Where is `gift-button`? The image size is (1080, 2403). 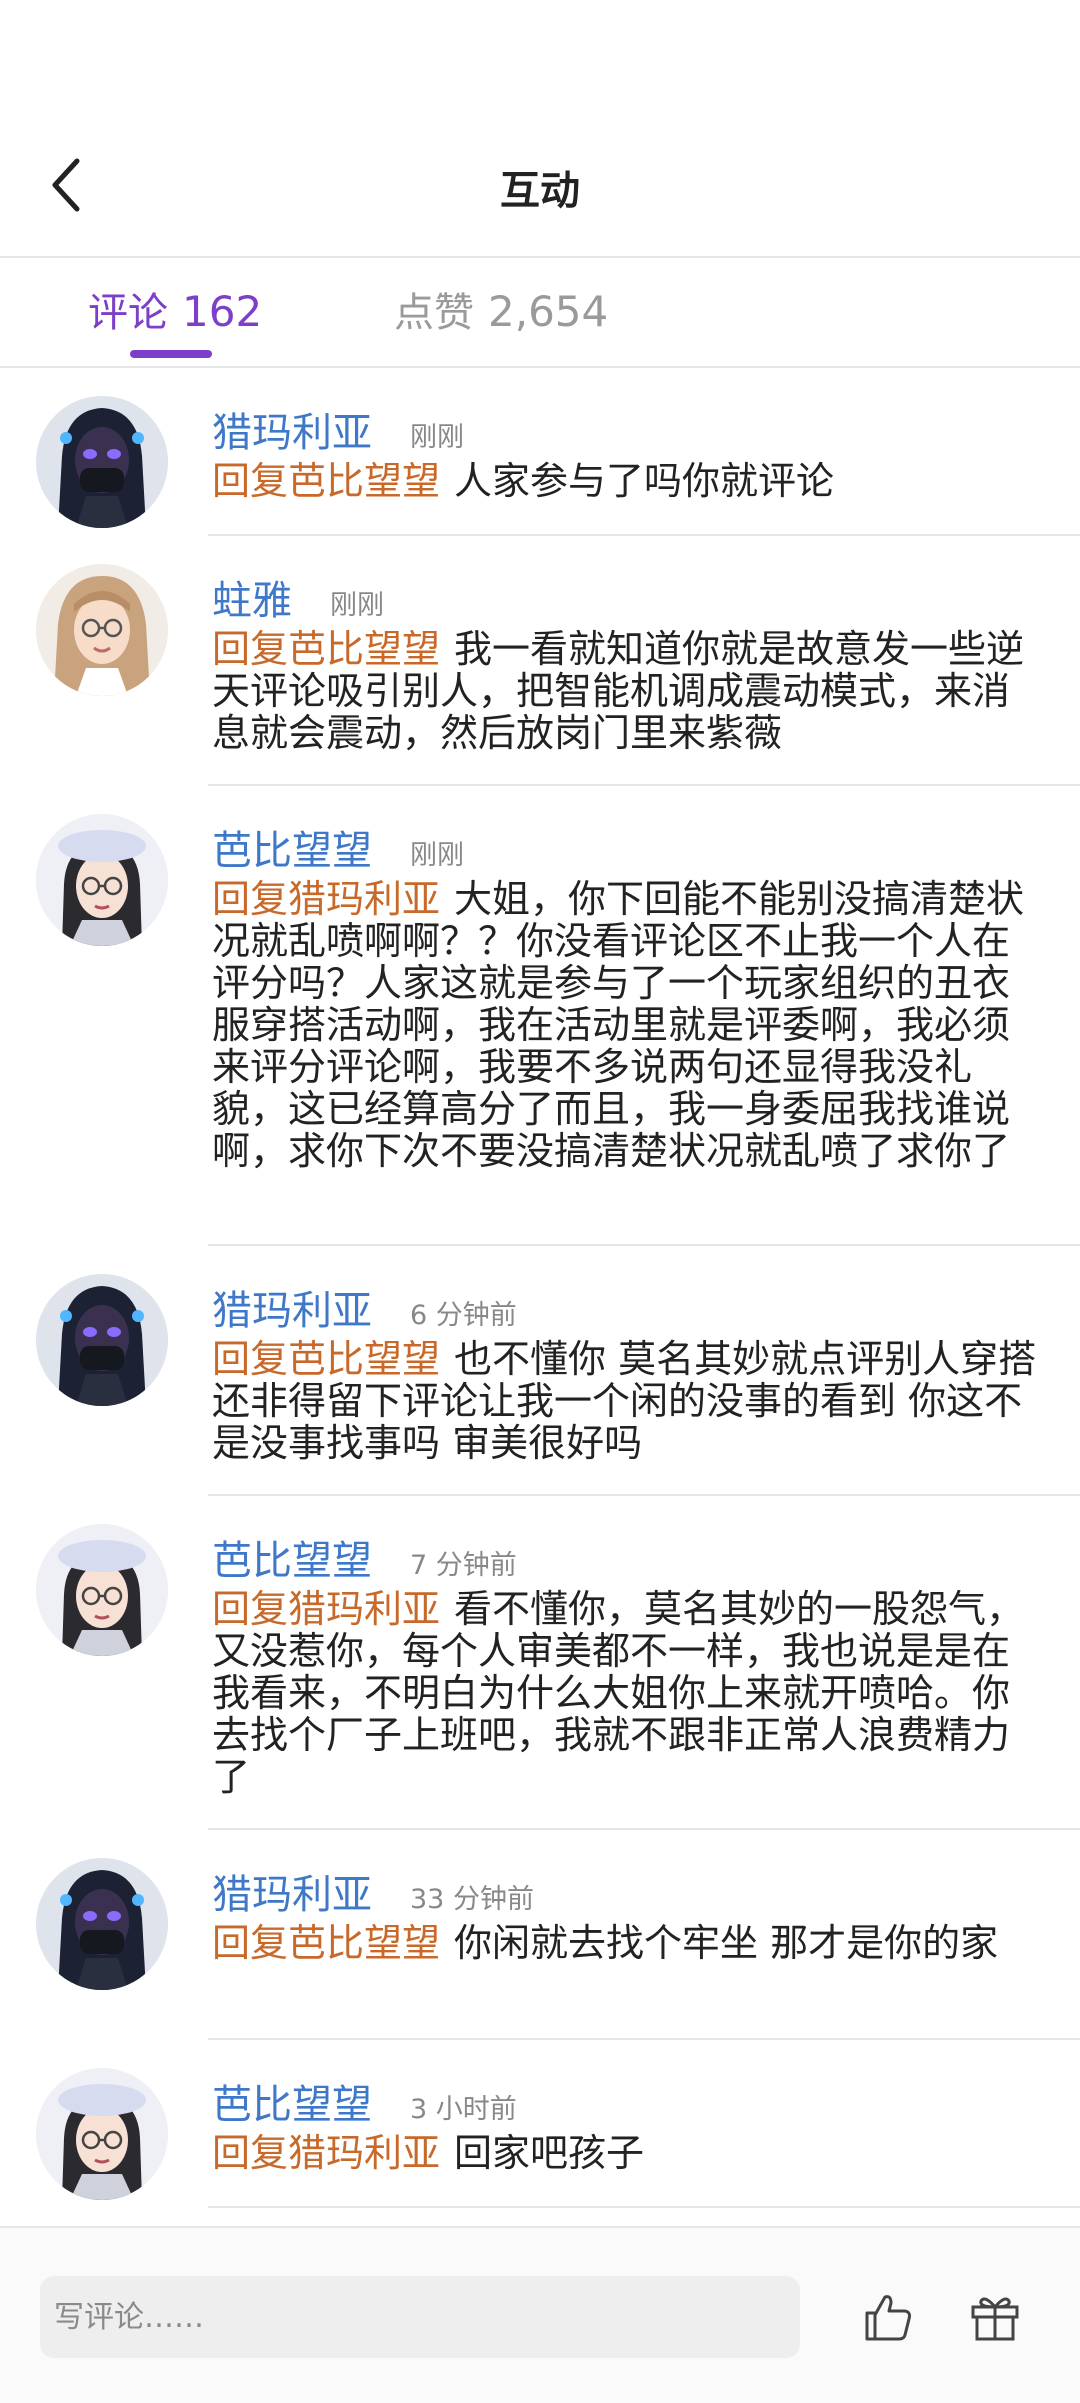 gift-button is located at coordinates (995, 2317).